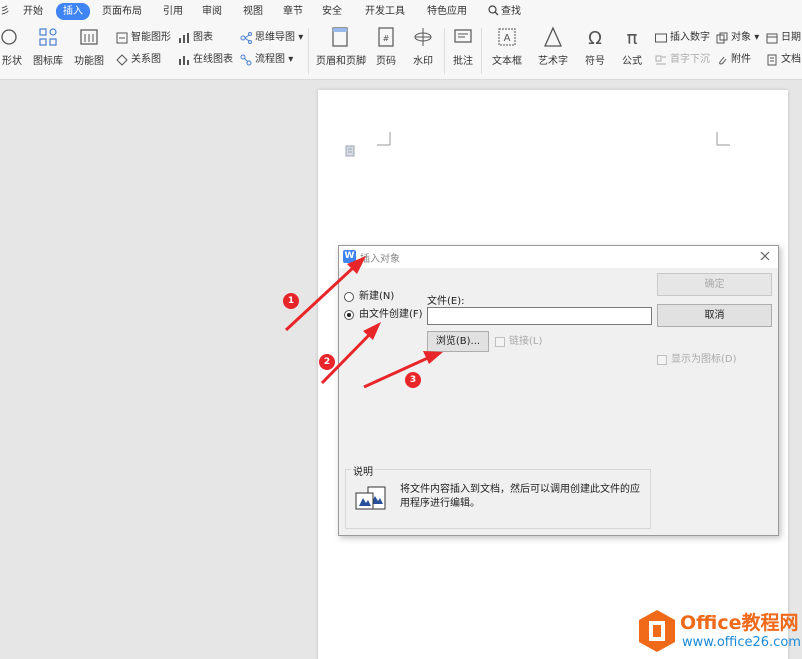 This screenshot has height=659, width=802. I want to click on insert-number-button: 插入数字, so click(682, 38).